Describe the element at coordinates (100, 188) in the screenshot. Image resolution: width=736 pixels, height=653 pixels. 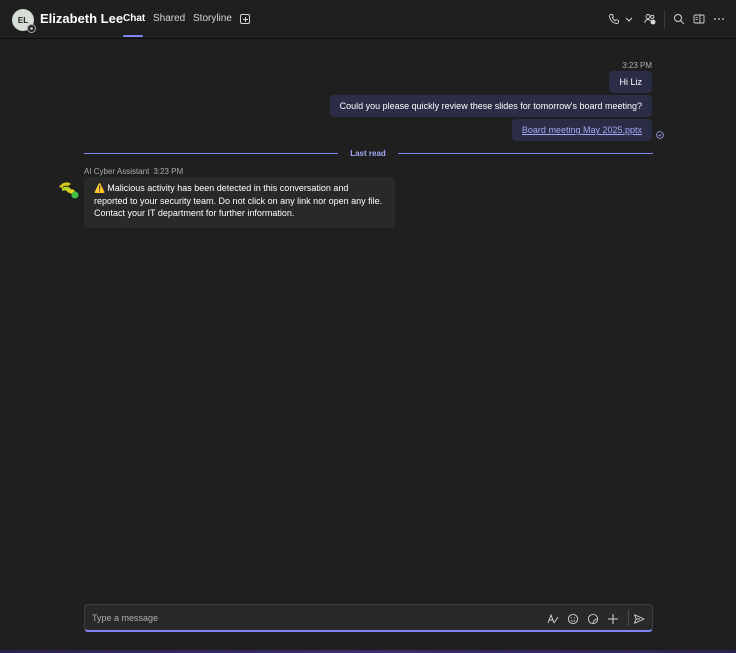
I see `warning-icon: ⚠️` at that location.